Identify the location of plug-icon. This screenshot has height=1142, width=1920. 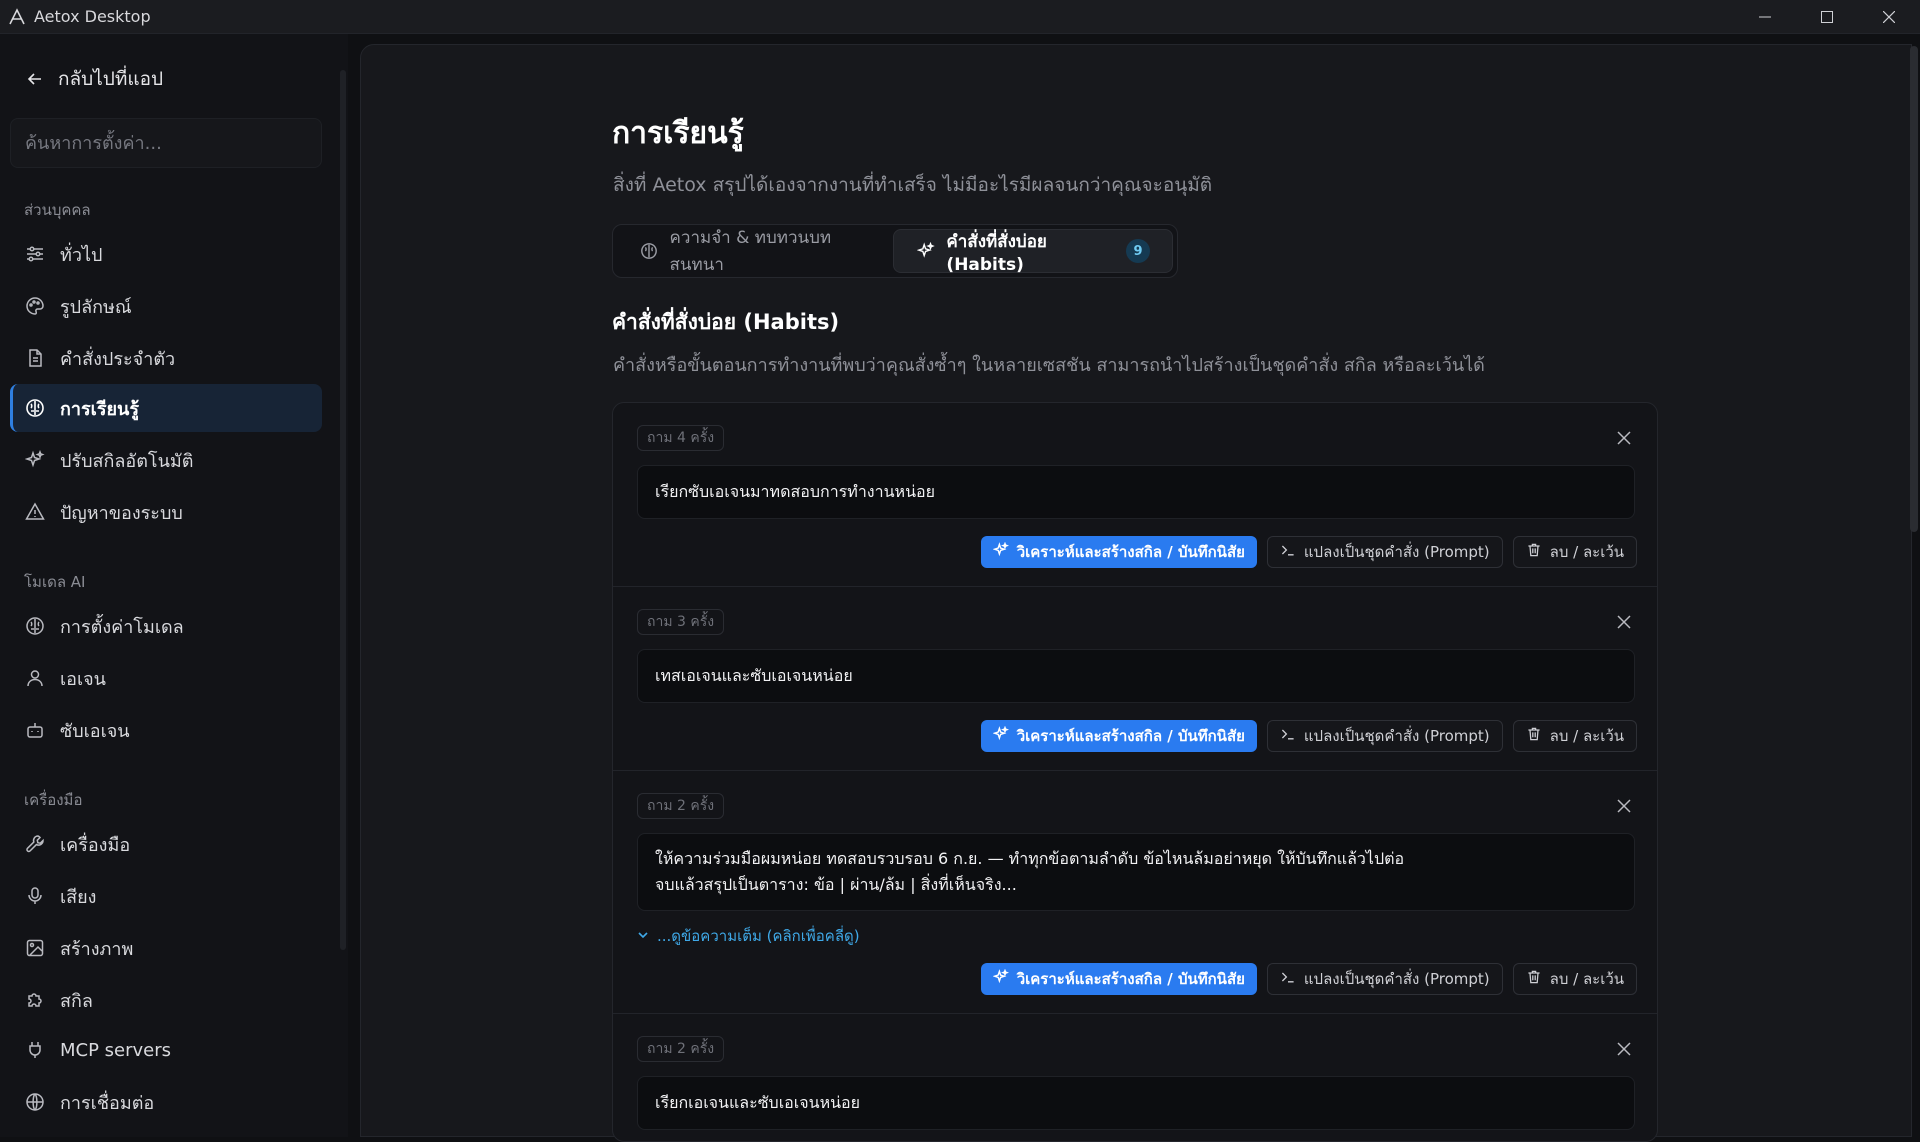
(35, 1050).